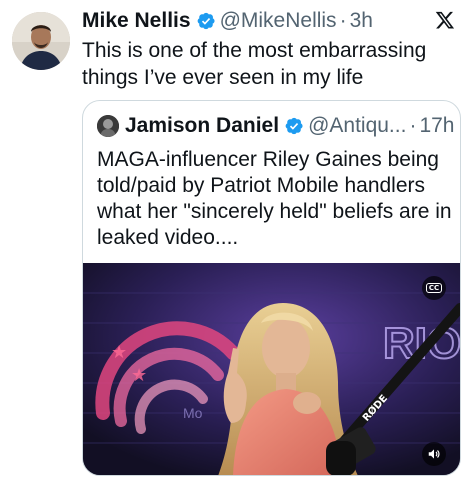  What do you see at coordinates (41, 41) in the screenshot?
I see `author-avatar` at bounding box center [41, 41].